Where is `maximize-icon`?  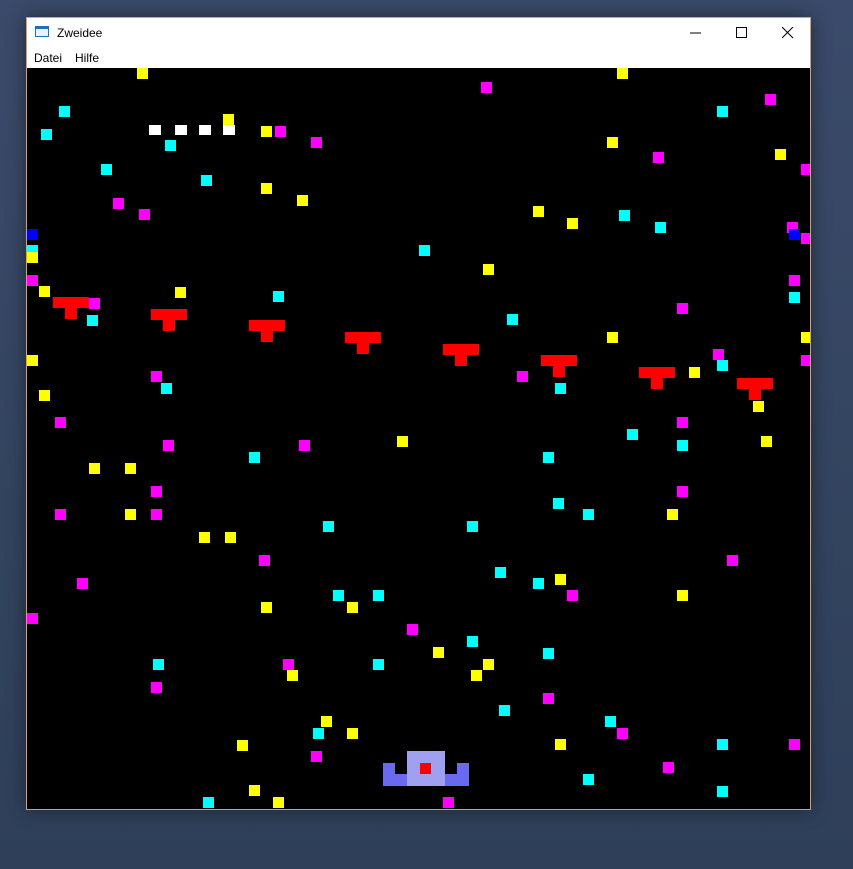
maximize-icon is located at coordinates (741, 32).